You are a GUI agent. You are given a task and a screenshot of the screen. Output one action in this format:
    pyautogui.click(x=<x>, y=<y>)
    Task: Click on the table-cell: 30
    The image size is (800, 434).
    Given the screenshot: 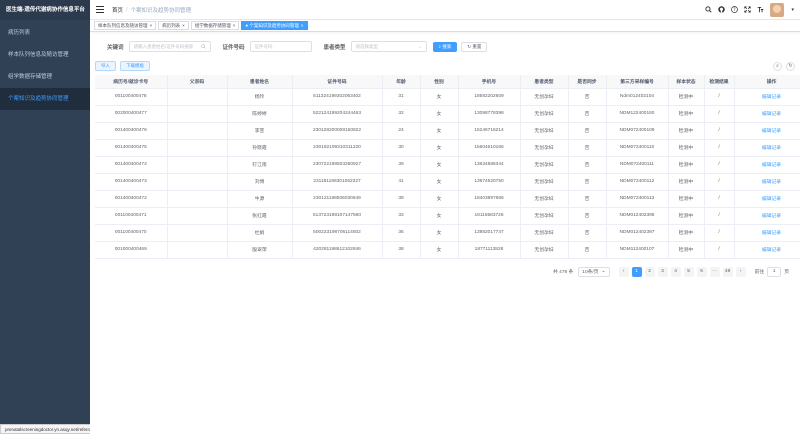 What is the action you would take?
    pyautogui.click(x=401, y=148)
    